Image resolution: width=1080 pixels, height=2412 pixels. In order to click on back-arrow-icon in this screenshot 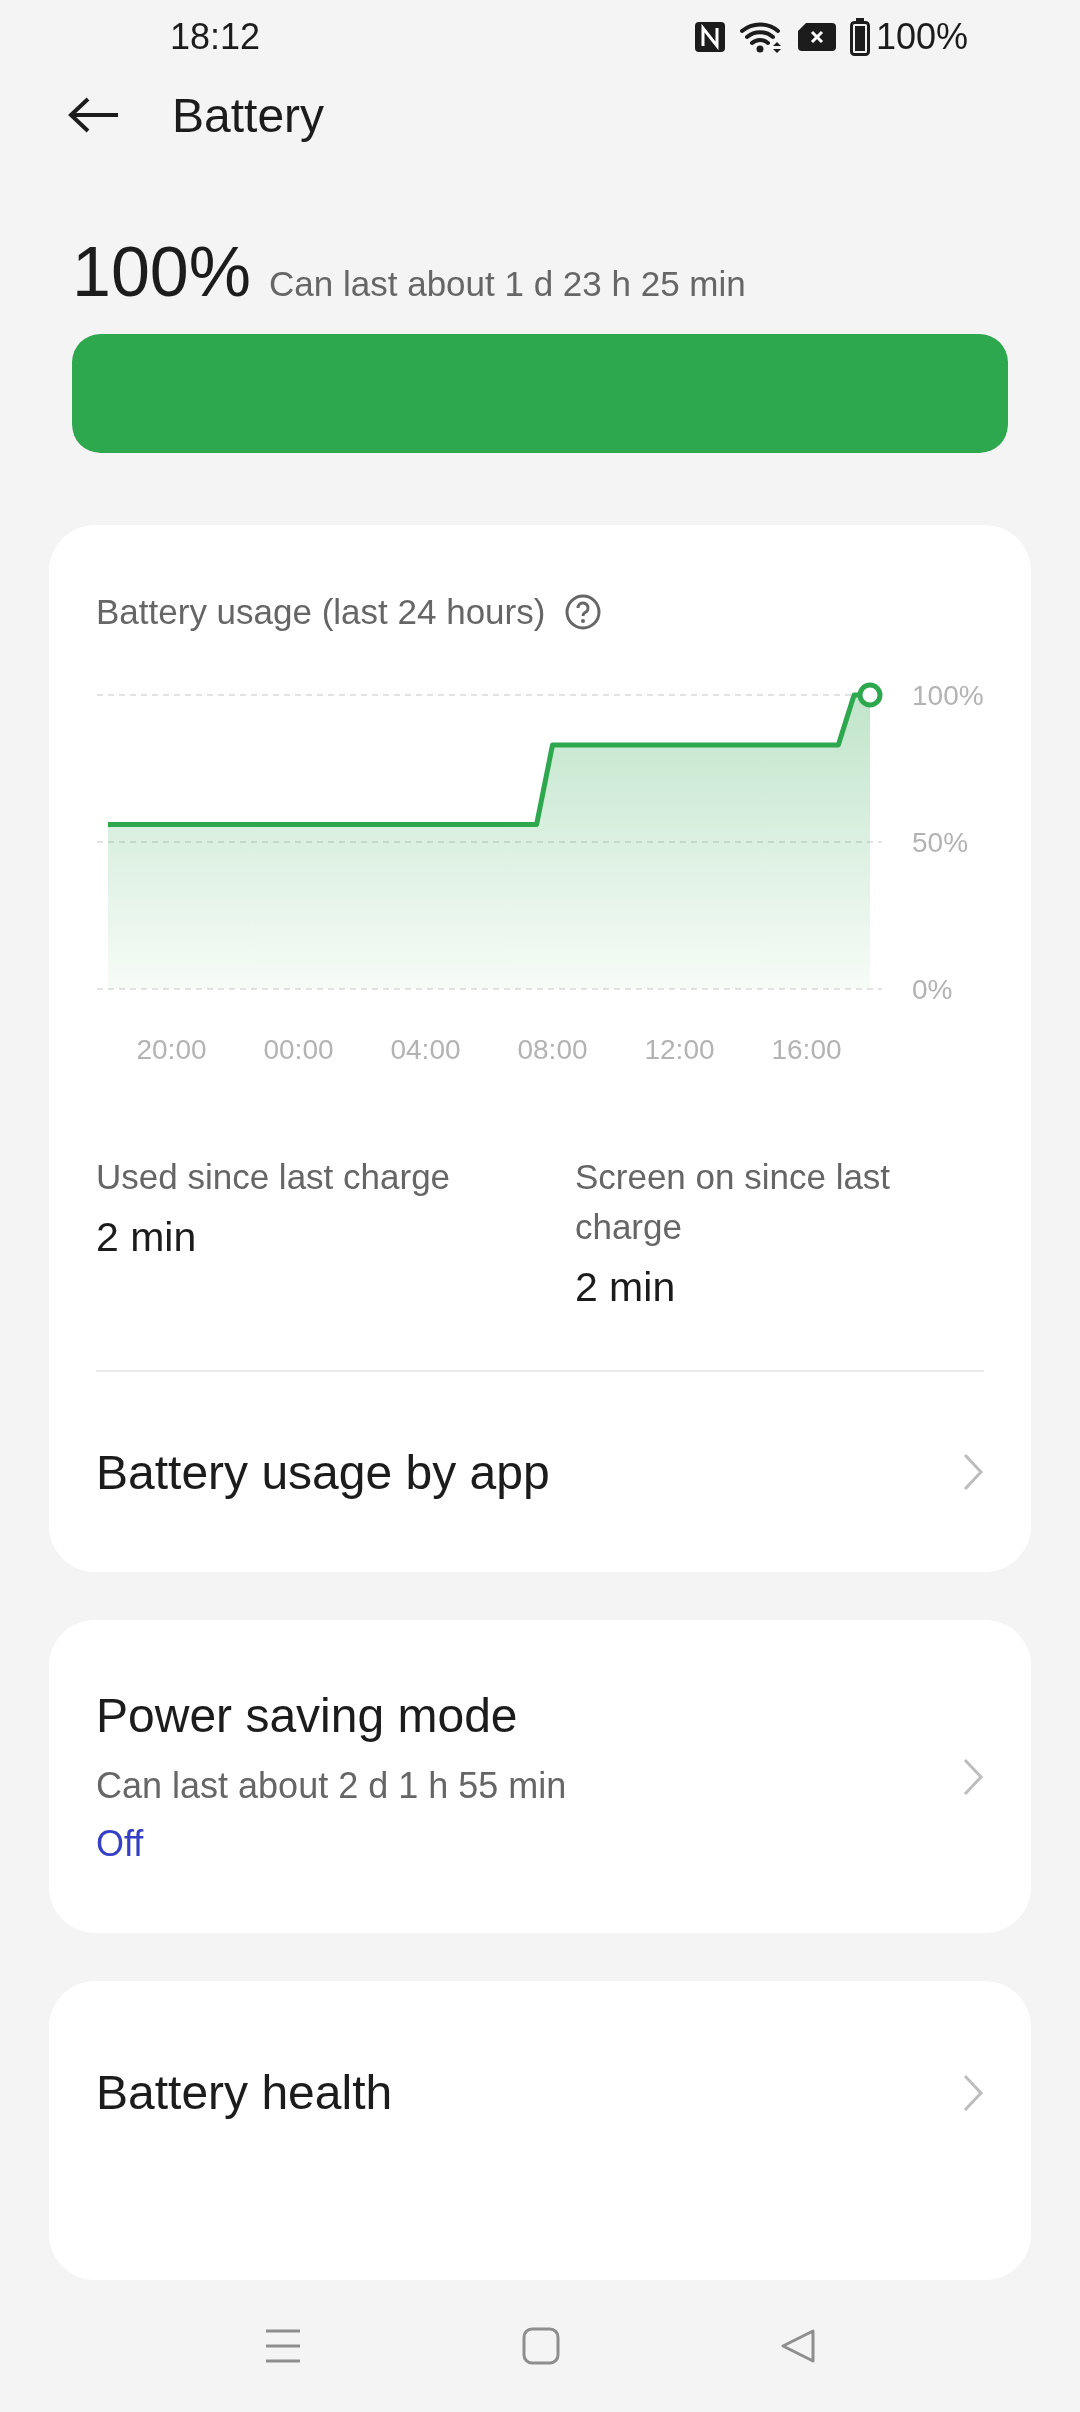, I will do `click(94, 115)`.